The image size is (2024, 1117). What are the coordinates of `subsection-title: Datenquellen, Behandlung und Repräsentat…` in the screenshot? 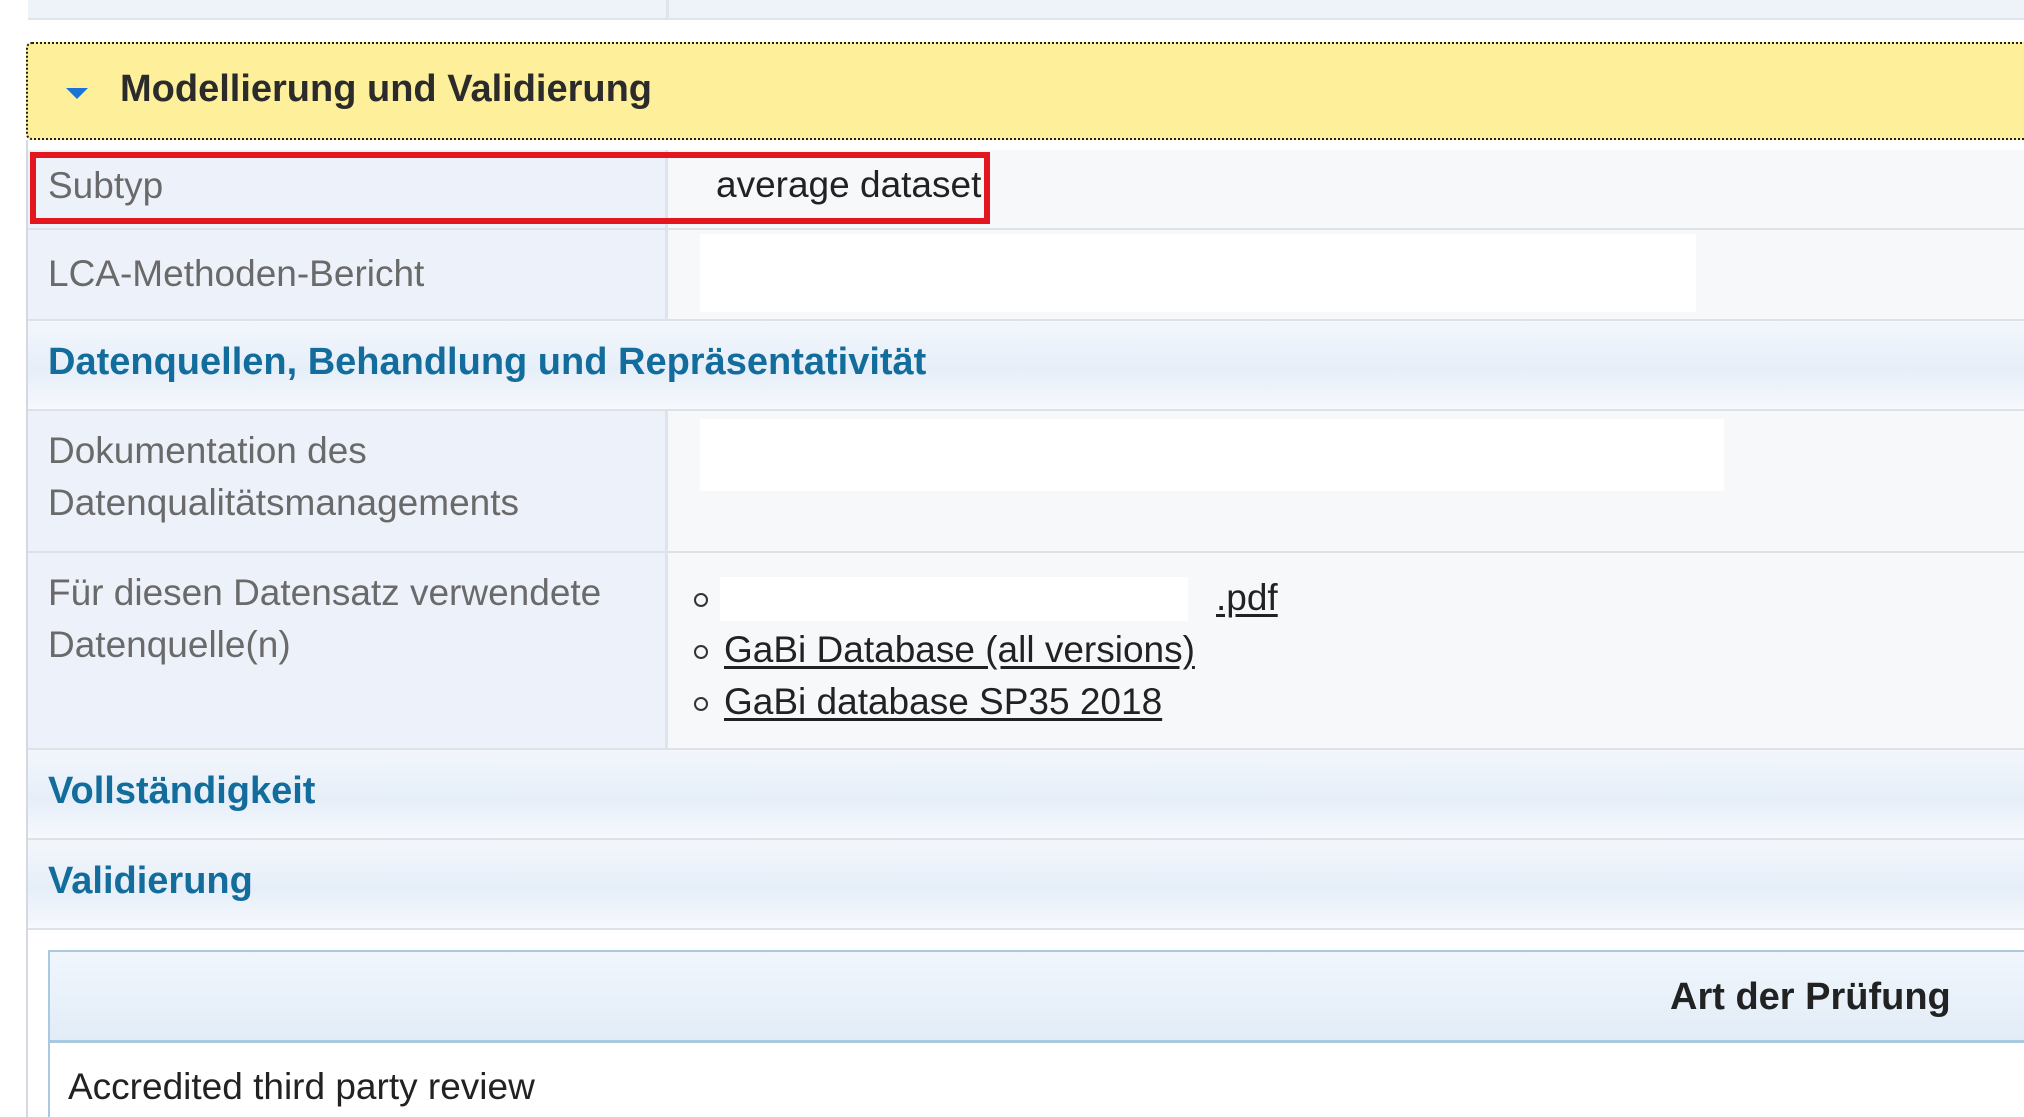 It's located at (487, 362).